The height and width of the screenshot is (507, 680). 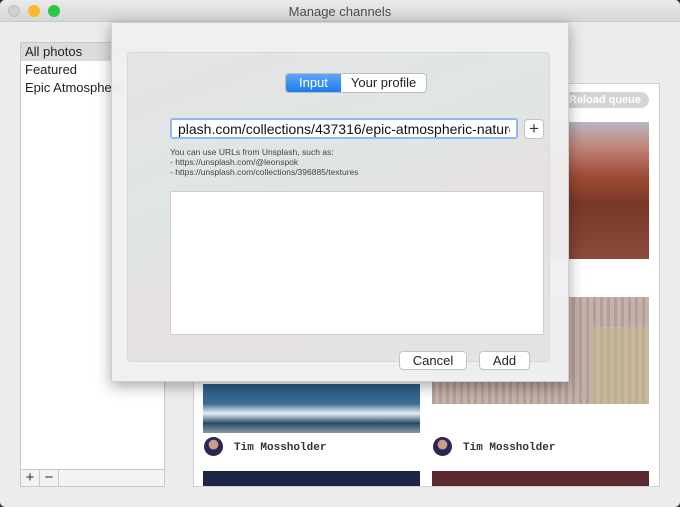 What do you see at coordinates (311, 408) in the screenshot?
I see `photo-surf` at bounding box center [311, 408].